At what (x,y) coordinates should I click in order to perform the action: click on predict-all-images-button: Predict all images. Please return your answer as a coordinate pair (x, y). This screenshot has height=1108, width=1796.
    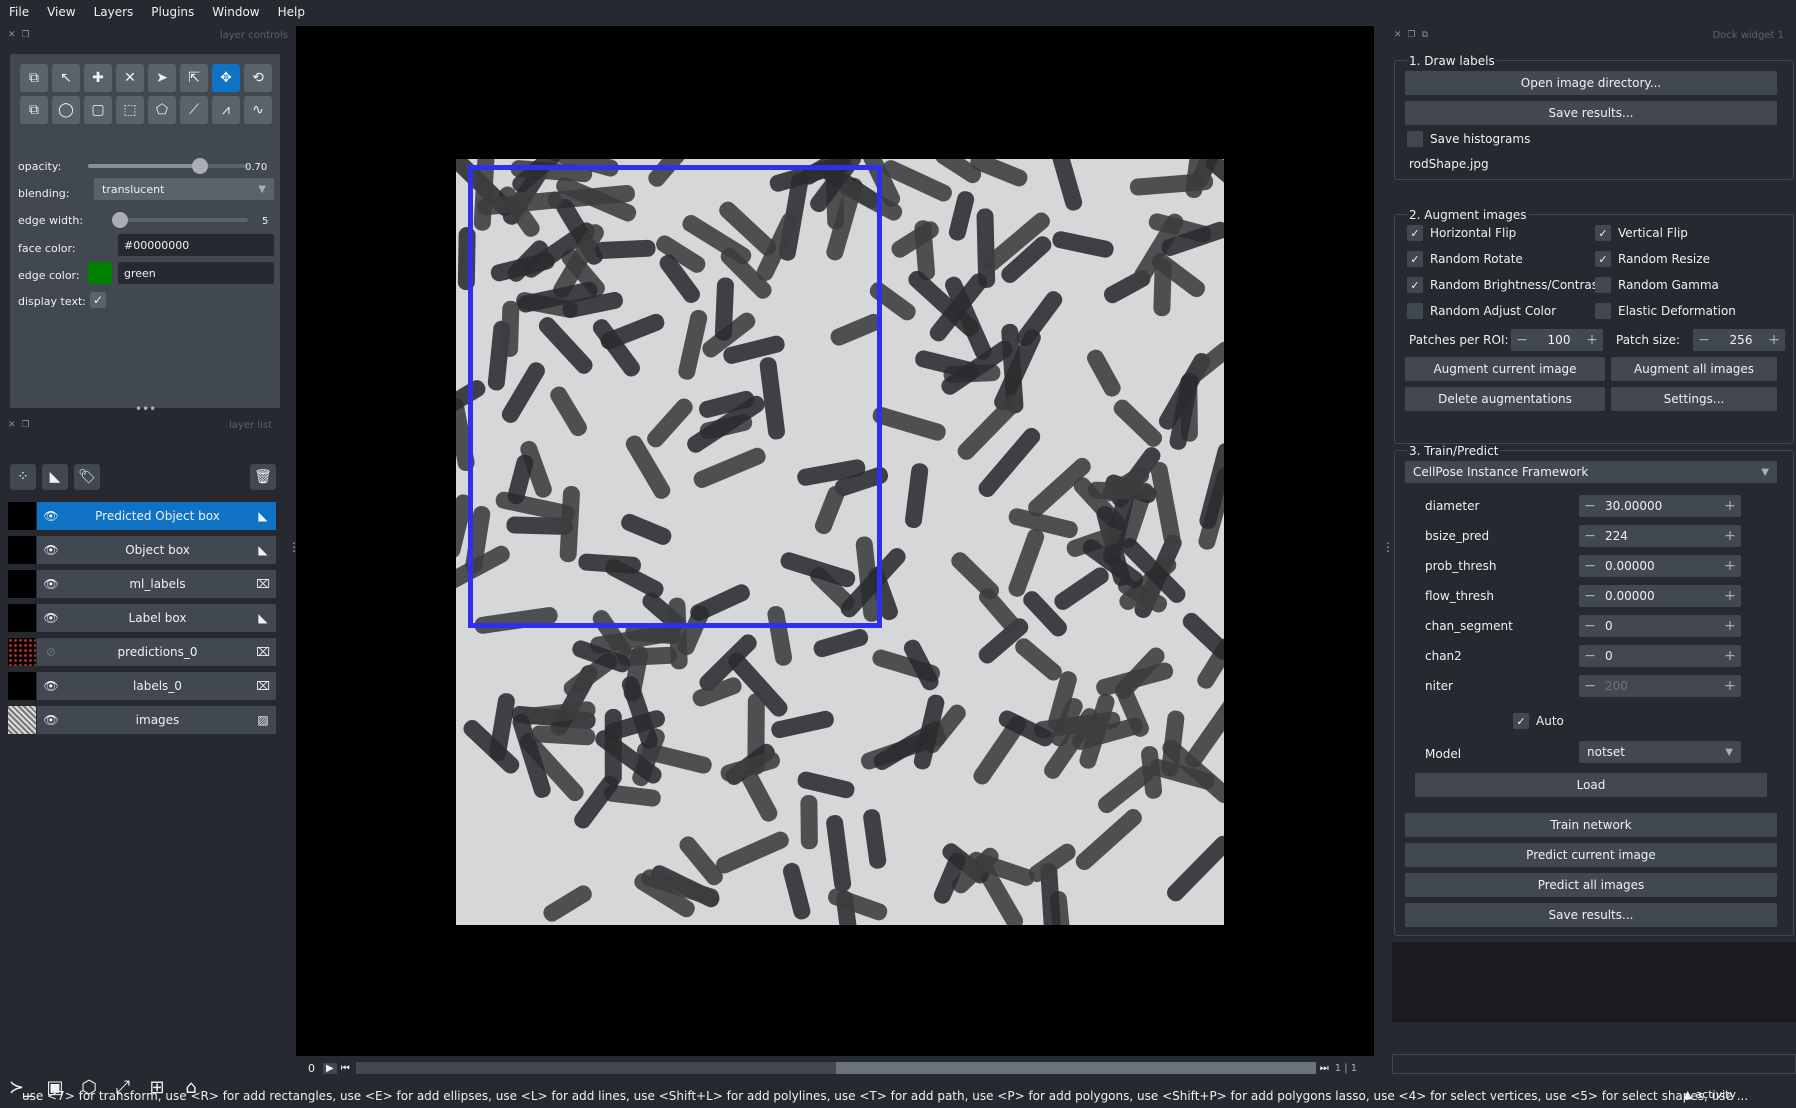
    Looking at the image, I should click on (1591, 885).